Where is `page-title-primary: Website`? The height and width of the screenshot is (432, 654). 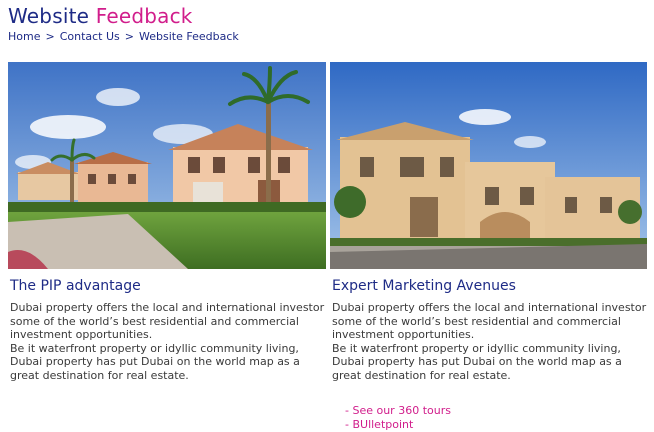 page-title-primary: Website is located at coordinates (49, 16).